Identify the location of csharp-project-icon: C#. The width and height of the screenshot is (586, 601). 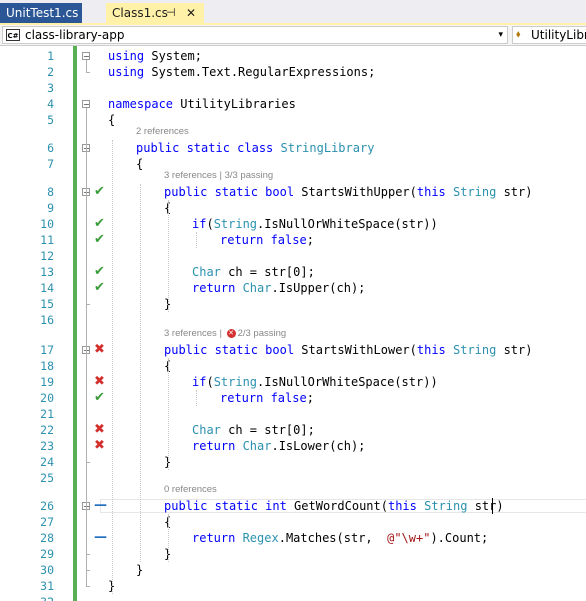
(13, 35).